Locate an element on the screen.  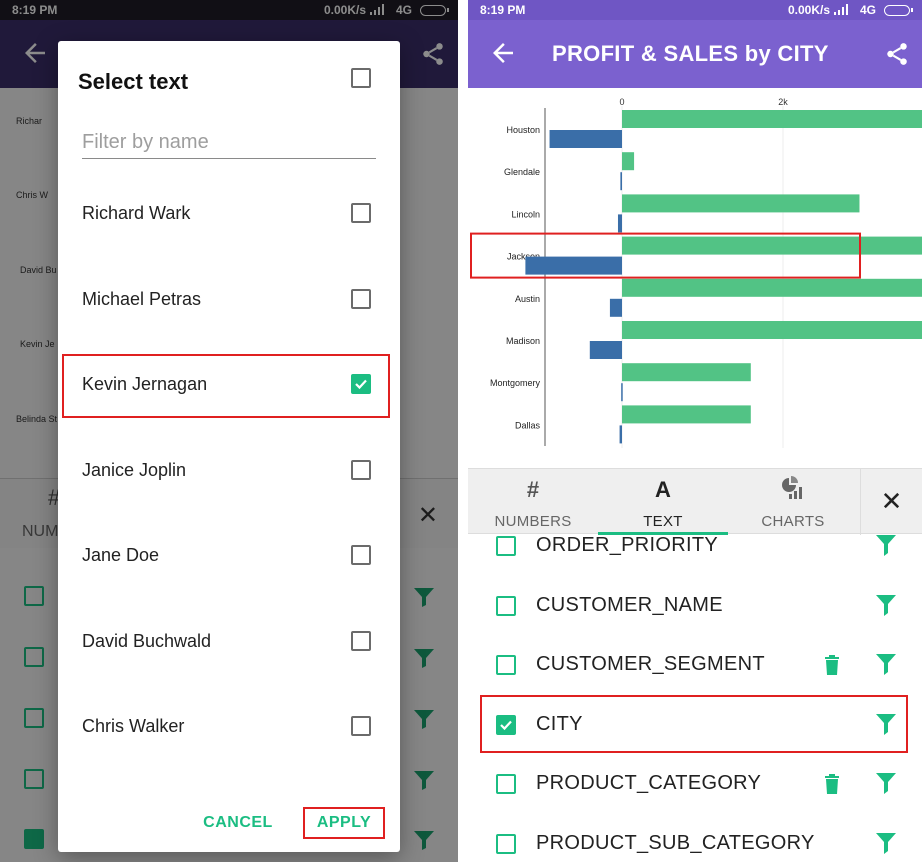
field-row: PRODUCT_CATEGORY is located at coordinates (695, 784).